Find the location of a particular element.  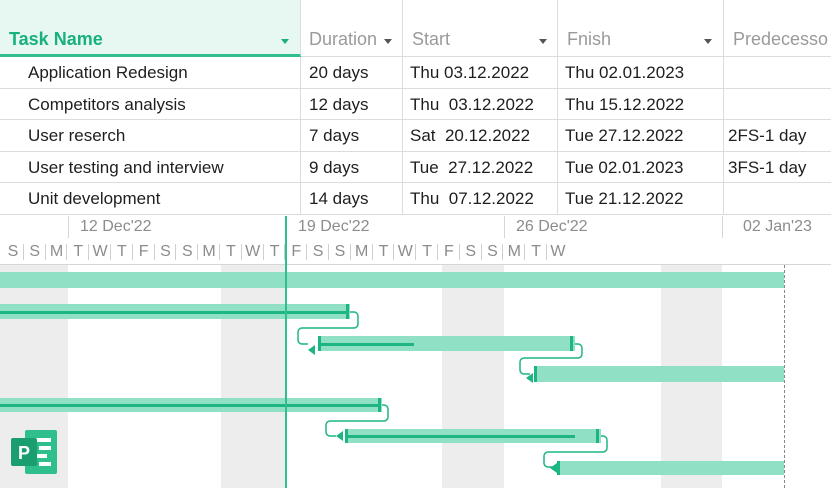

today-marker is located at coordinates (286, 352).